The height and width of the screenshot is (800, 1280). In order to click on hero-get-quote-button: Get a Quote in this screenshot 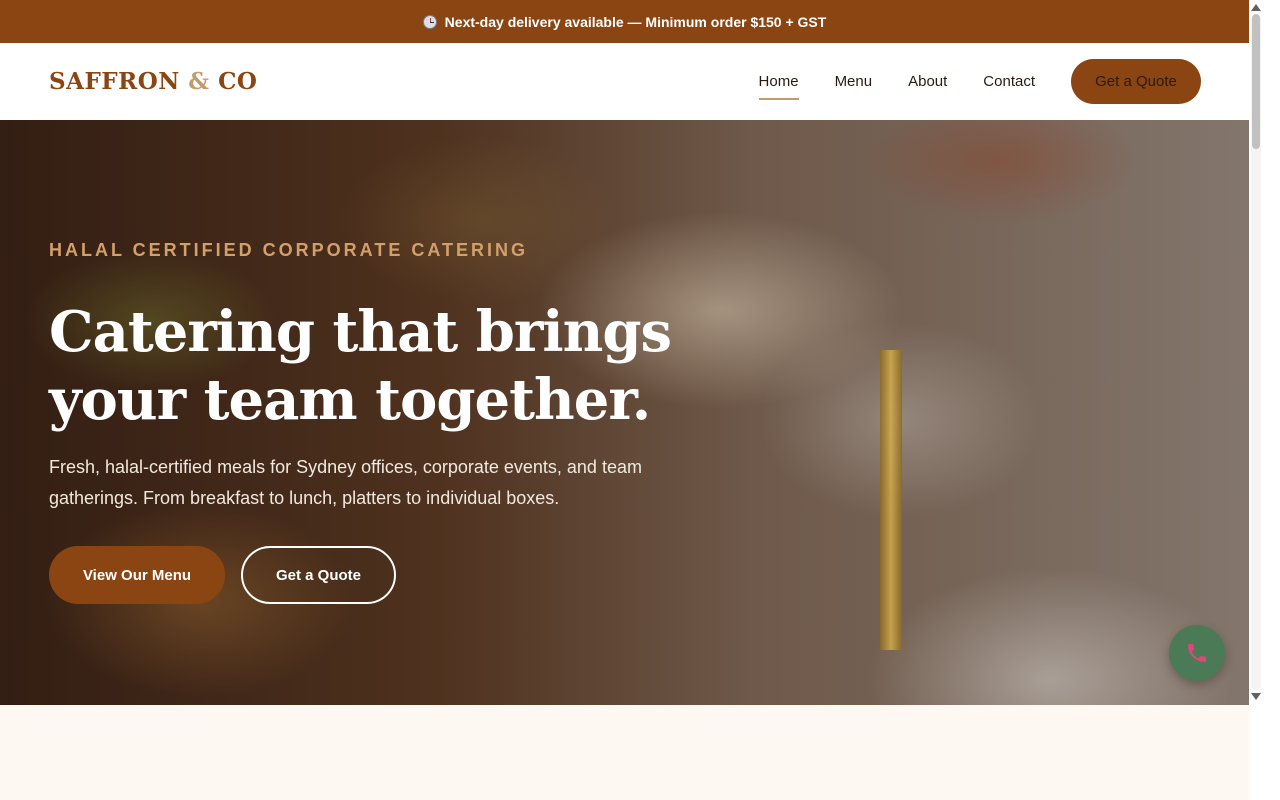, I will do `click(318, 575)`.